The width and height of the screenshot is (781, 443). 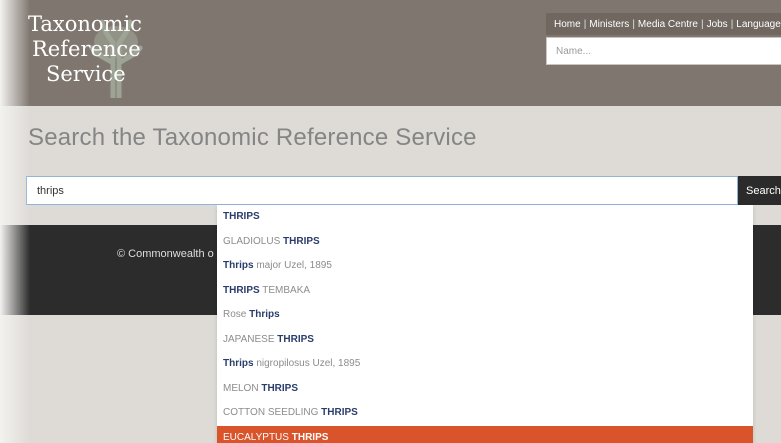 I want to click on autocomplete-item: Thrips nigropilosus Uzel, 1895, so click(x=485, y=364).